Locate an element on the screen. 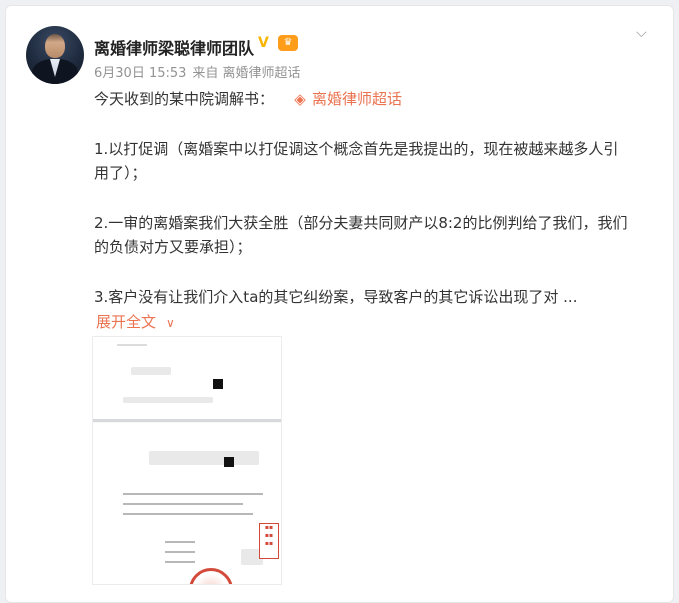 The height and width of the screenshot is (603, 679). post-paragraph-1-line-1: 1.以打促调（离婚案中以打促调这个概念首先是我提出的，现在被越来越多人引 is located at coordinates (356, 149).